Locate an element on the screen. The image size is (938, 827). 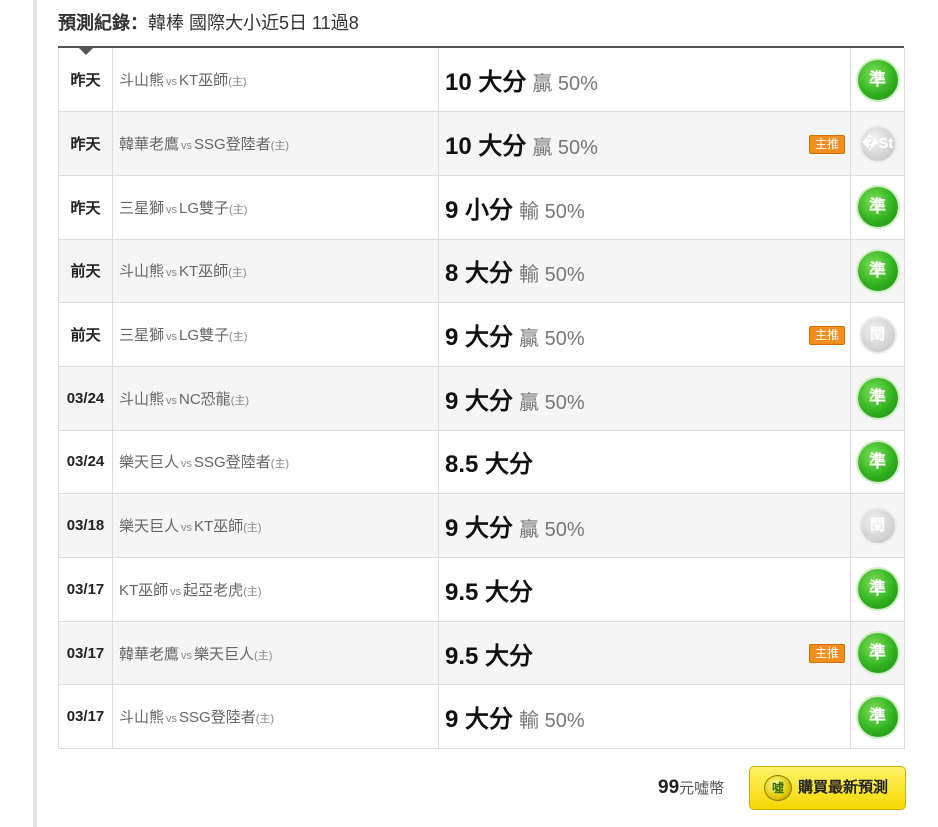
record-pick: 9.5 大分 is located at coordinates (644, 589).